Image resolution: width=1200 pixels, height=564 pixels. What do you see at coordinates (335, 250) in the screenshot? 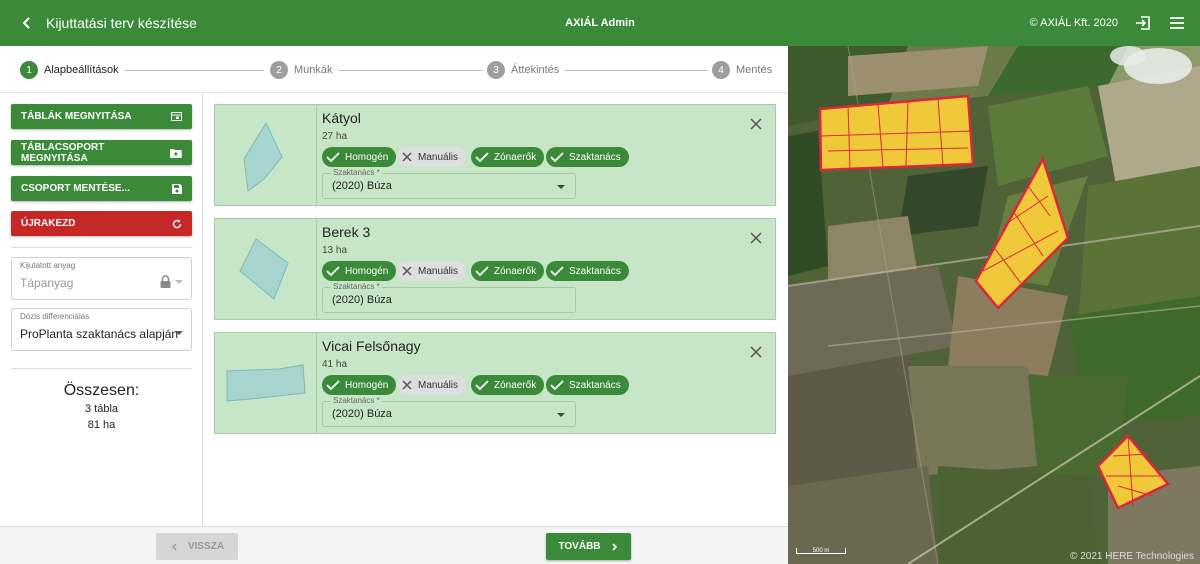
I see `field-area: 13 ha` at bounding box center [335, 250].